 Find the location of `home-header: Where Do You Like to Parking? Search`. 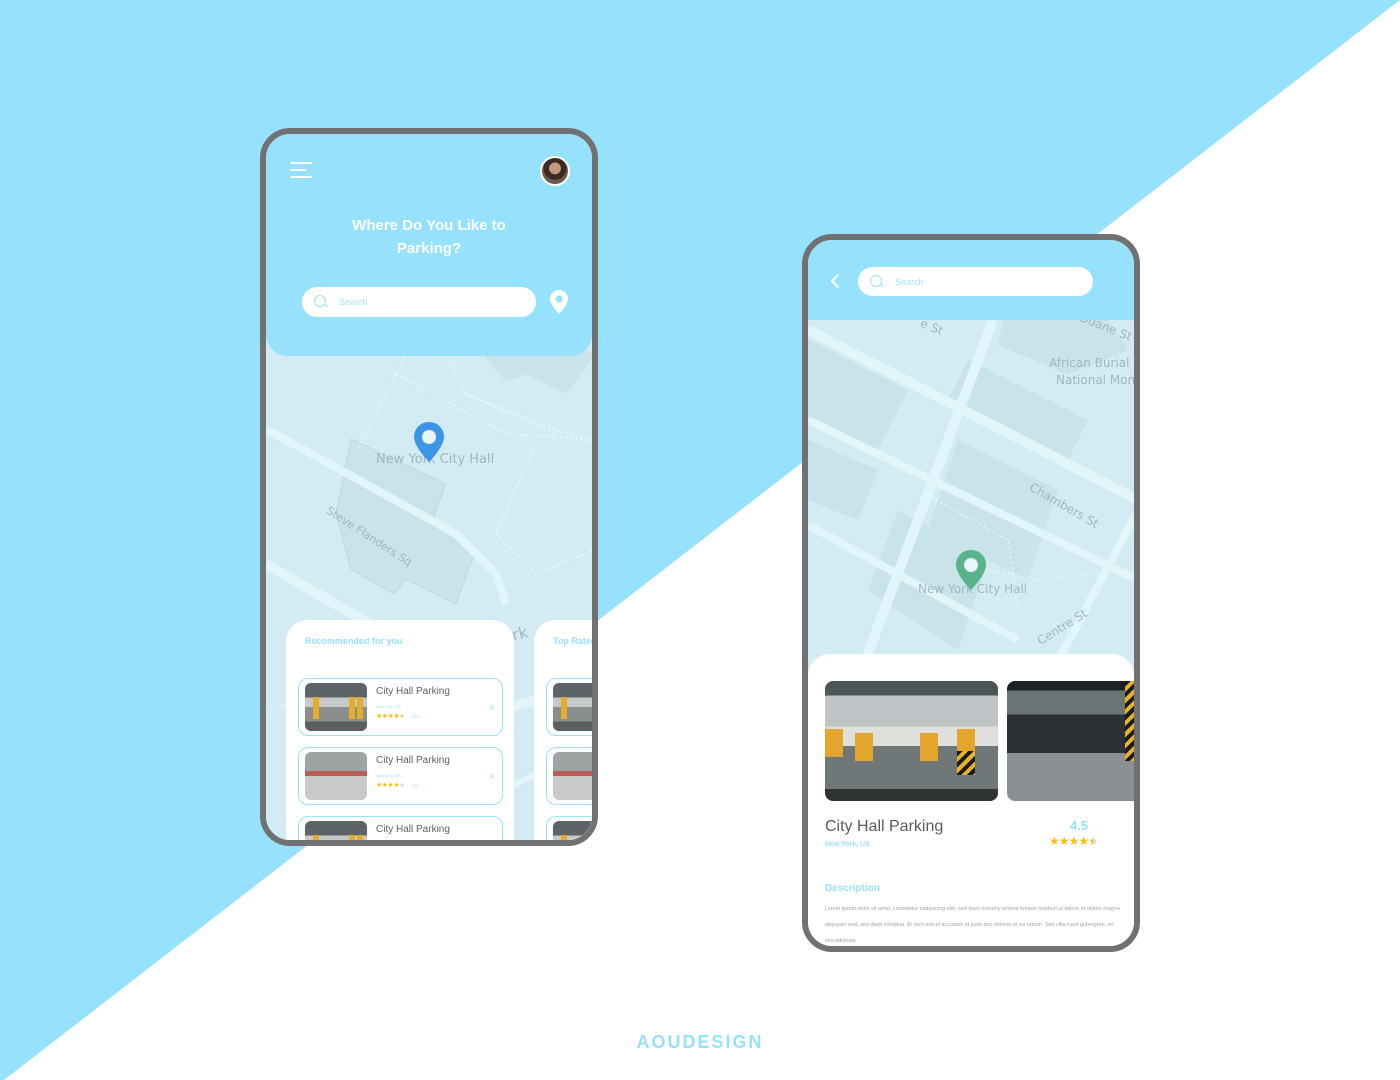

home-header: Where Do You Like to Parking? Search is located at coordinates (429, 245).